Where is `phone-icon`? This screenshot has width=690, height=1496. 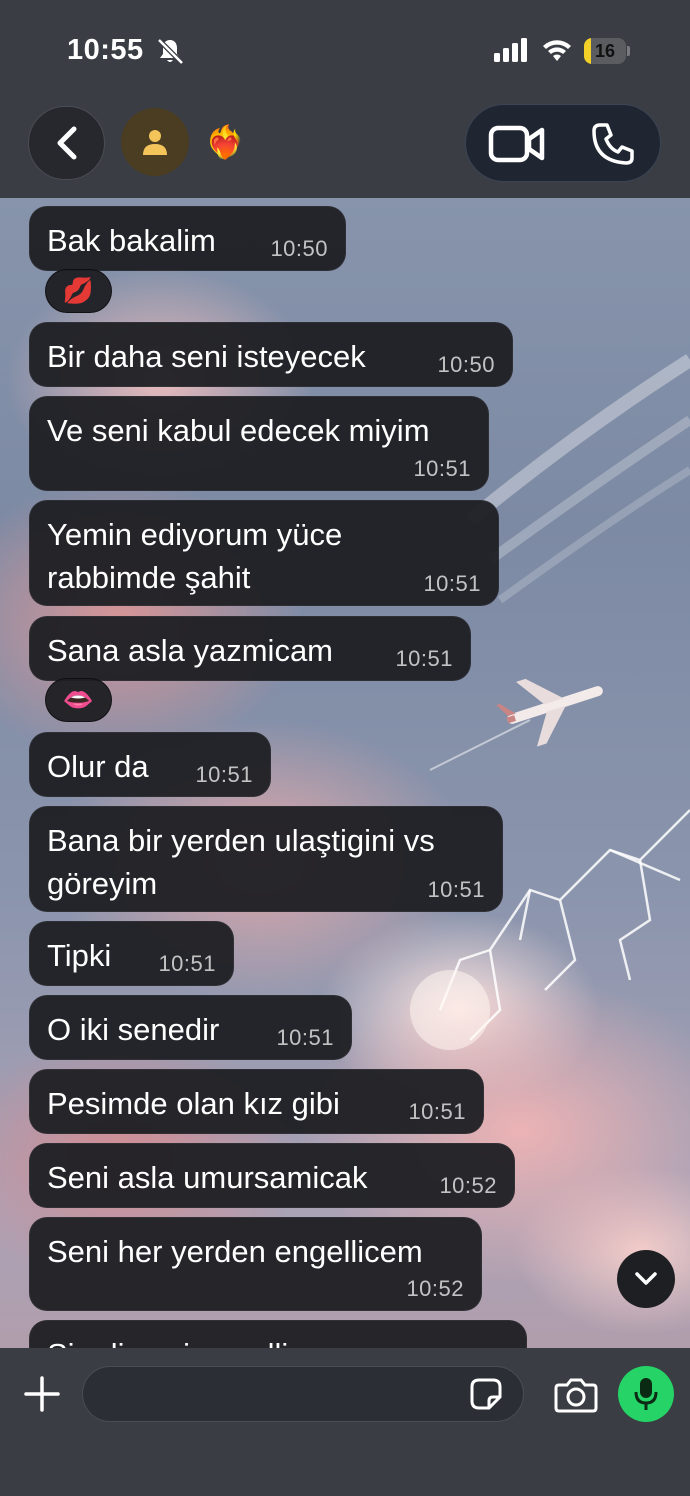
phone-icon is located at coordinates (613, 144).